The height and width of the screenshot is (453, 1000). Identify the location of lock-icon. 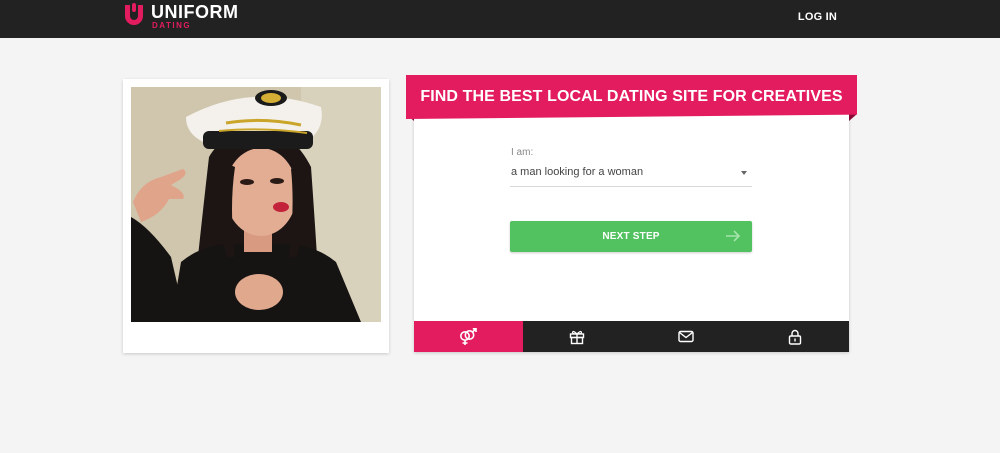
(794, 337).